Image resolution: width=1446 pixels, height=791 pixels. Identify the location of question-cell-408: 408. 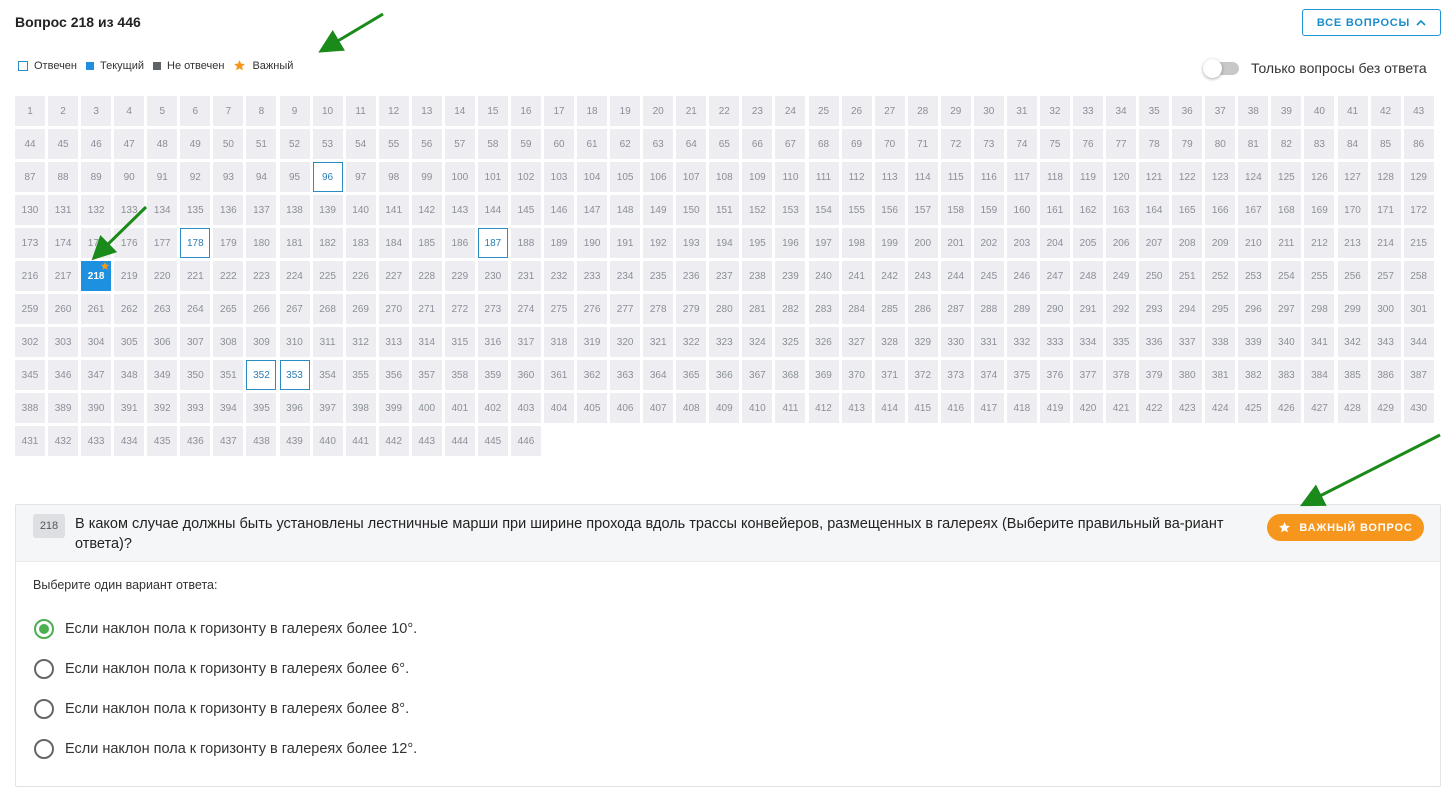
(691, 408).